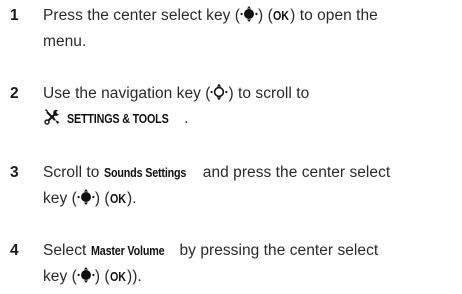 The image size is (462, 294). I want to click on step-number: 3, so click(14, 172).